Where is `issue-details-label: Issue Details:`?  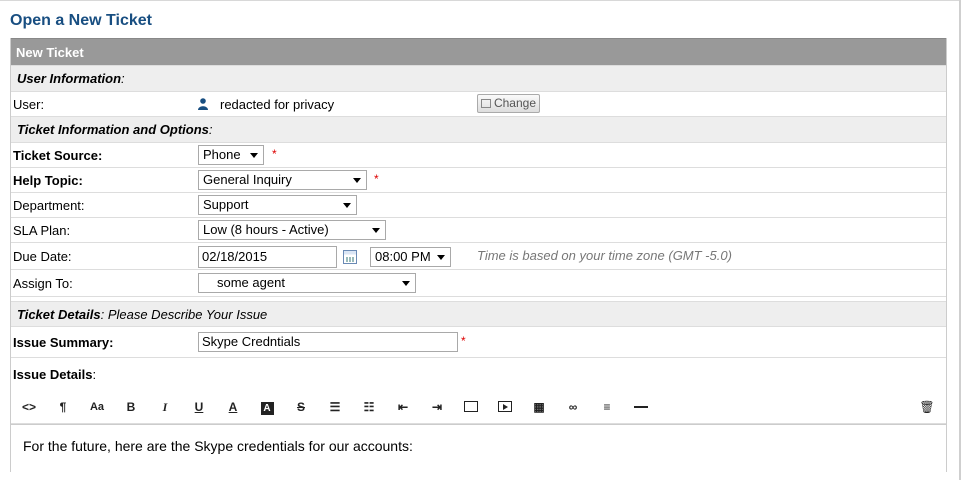 issue-details-label: Issue Details: is located at coordinates (54, 375).